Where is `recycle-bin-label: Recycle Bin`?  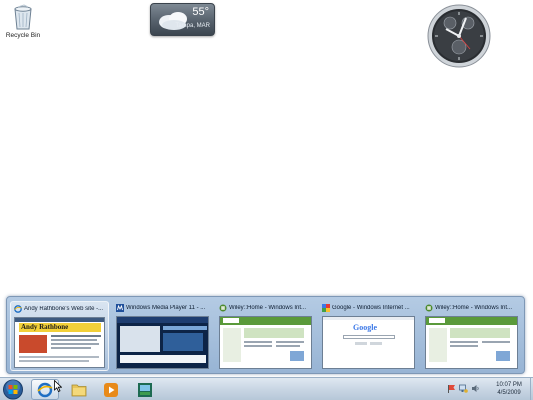
recycle-bin-label: Recycle Bin is located at coordinates (23, 35).